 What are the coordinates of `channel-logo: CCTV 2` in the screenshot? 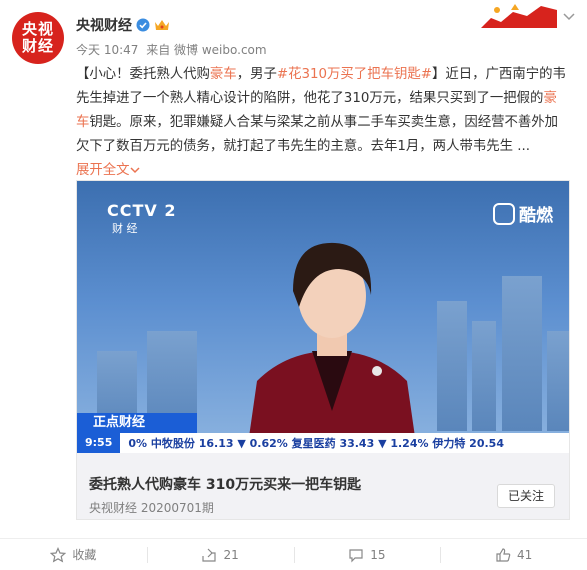 It's located at (142, 210).